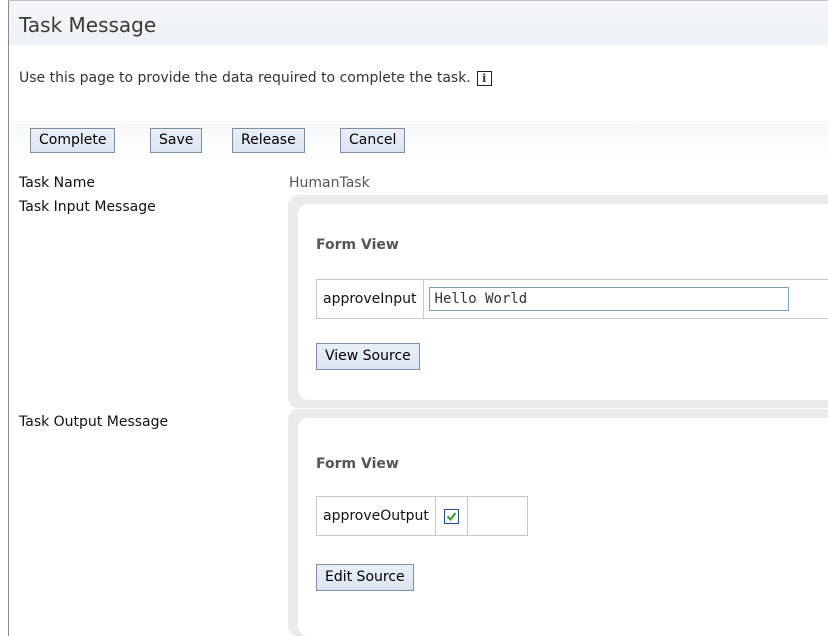 The width and height of the screenshot is (828, 636). I want to click on approve-output-row: approveOutput, so click(422, 516).